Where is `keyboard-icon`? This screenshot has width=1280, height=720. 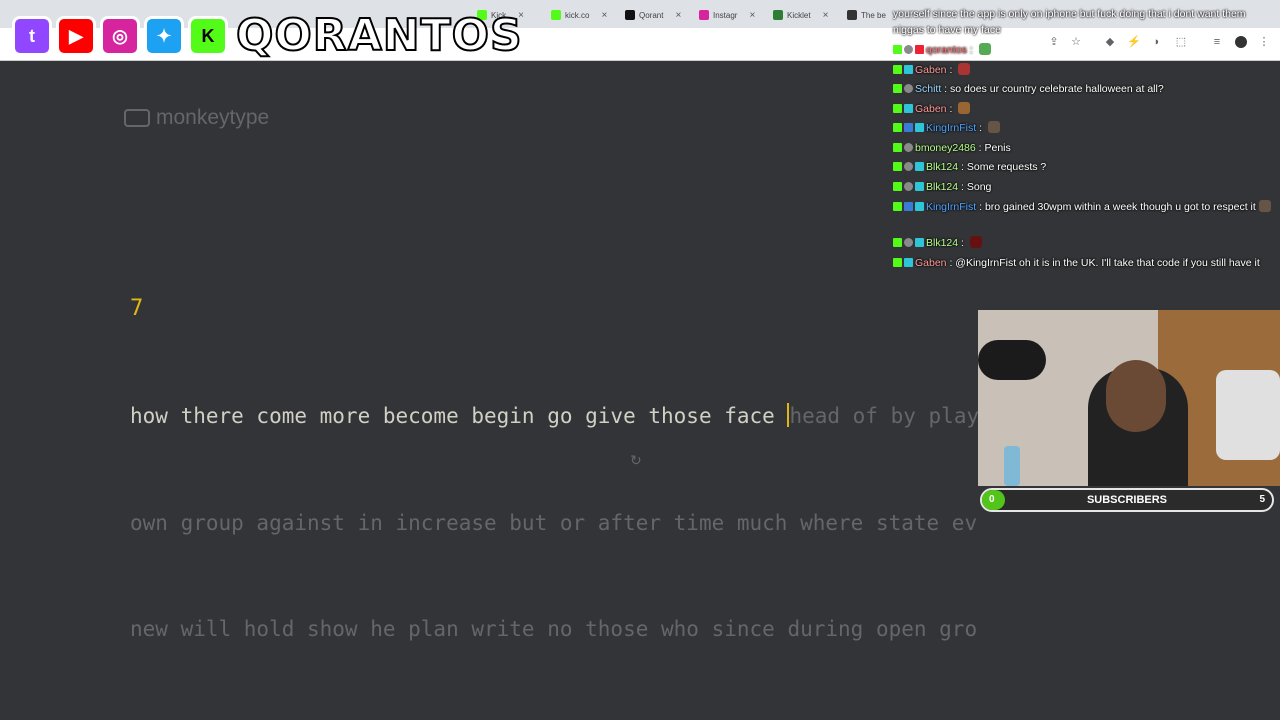
keyboard-icon is located at coordinates (137, 118).